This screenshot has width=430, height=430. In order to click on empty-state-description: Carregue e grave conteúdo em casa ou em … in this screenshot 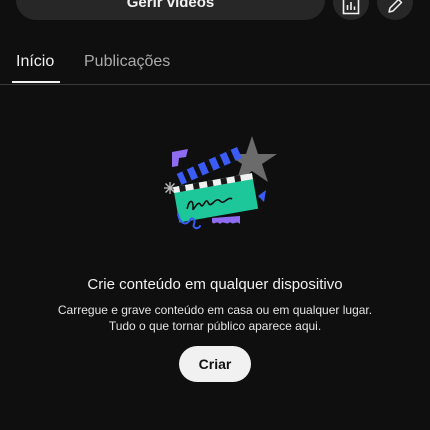, I will do `click(215, 318)`.